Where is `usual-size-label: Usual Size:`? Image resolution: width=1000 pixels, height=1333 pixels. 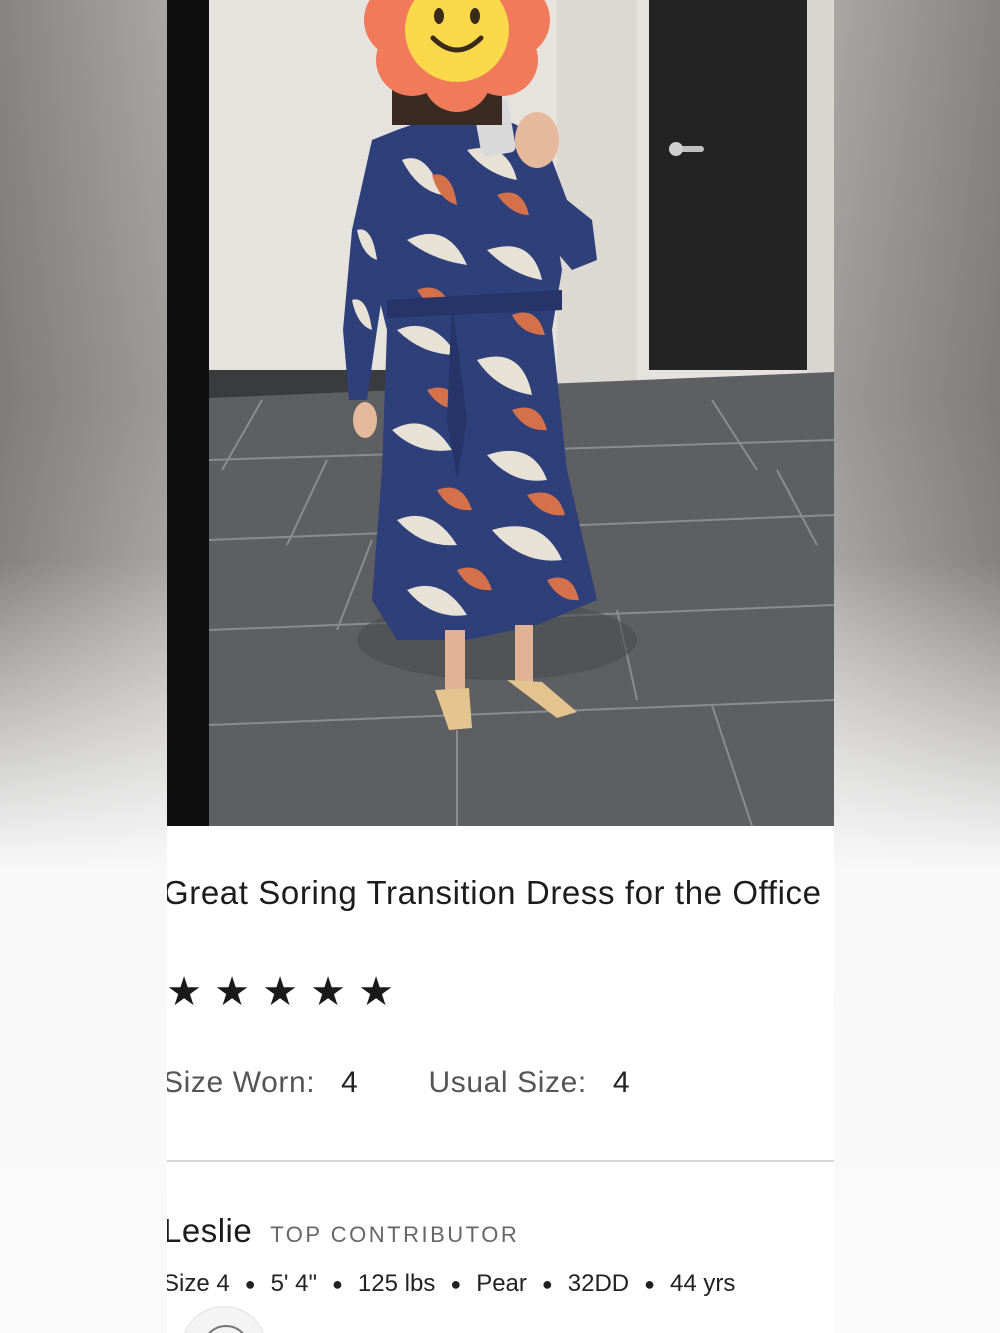 usual-size-label: Usual Size: is located at coordinates (507, 1082).